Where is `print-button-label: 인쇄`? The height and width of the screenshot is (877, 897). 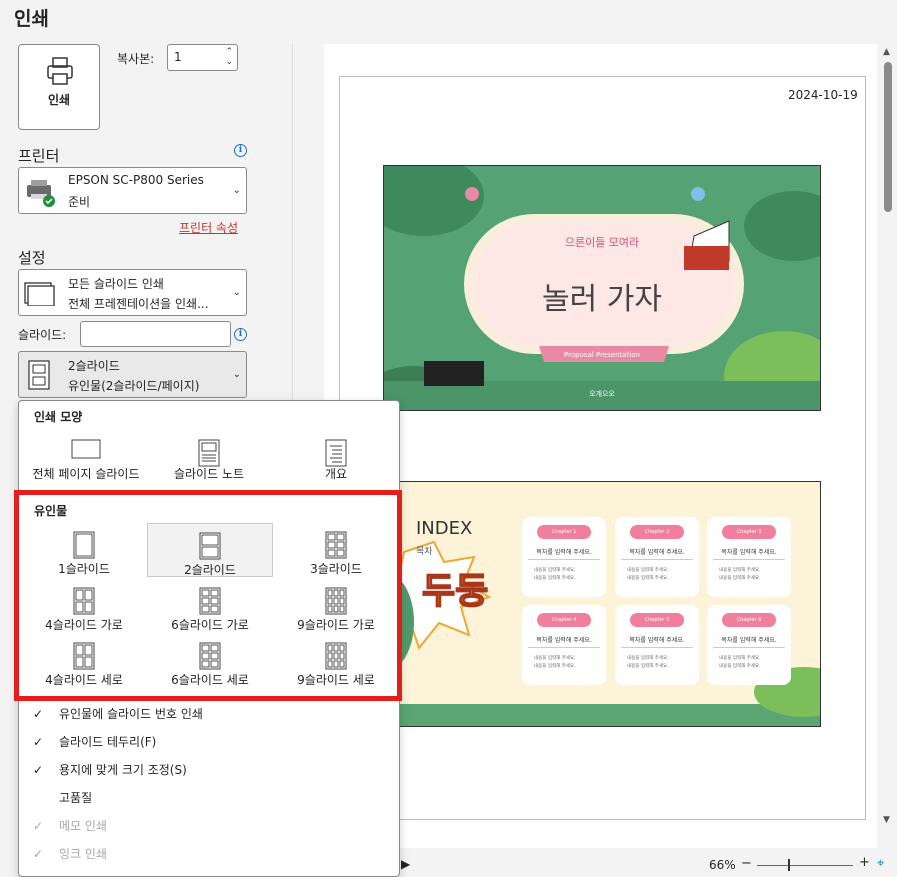 print-button-label: 인쇄 is located at coordinates (59, 100).